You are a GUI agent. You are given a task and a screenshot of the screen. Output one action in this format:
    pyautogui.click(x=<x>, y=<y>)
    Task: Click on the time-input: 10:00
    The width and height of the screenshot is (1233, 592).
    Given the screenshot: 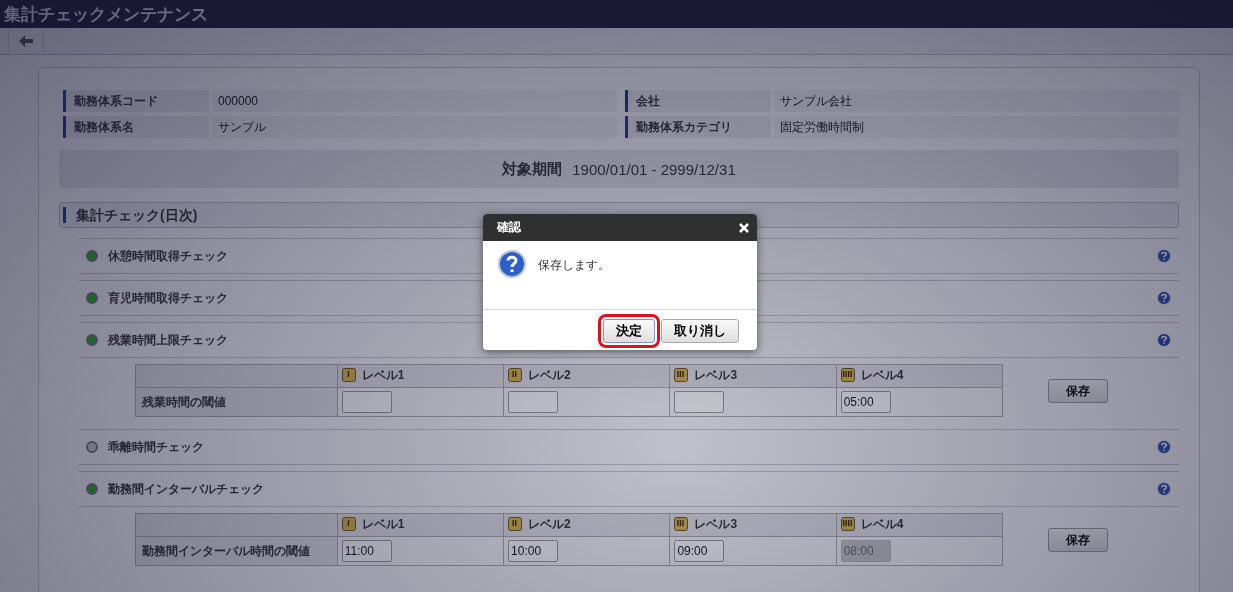 What is the action you would take?
    pyautogui.click(x=533, y=551)
    